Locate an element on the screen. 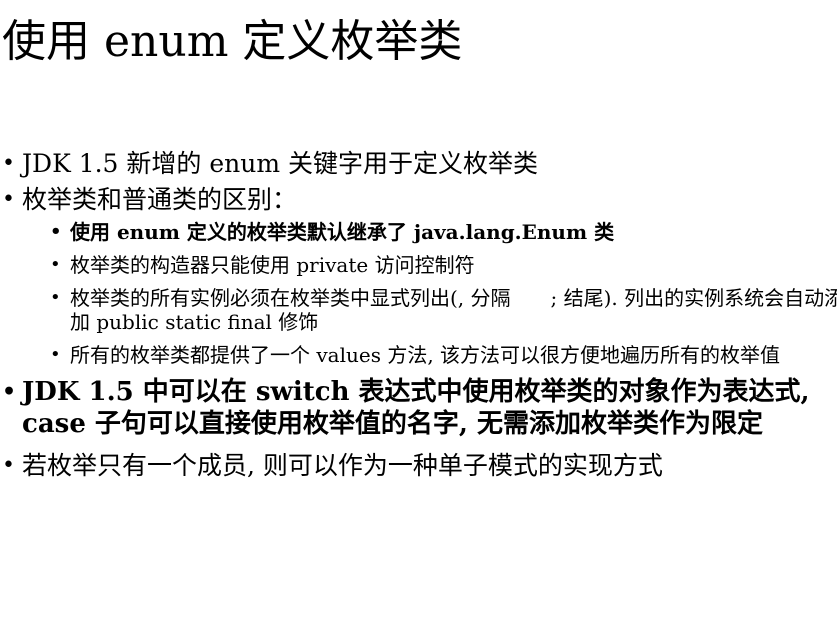 The image size is (837, 624). list-item-text: 若枚举只有一个成员, 则可以作为一种单子模式的实现方式 is located at coordinates (342, 465).